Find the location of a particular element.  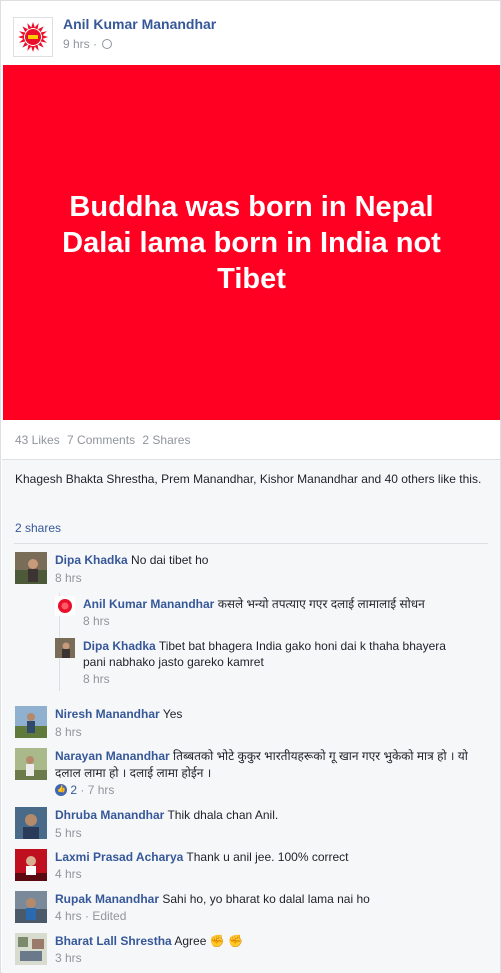

comment-text: Thik dhala chan Anil. is located at coordinates (223, 815).